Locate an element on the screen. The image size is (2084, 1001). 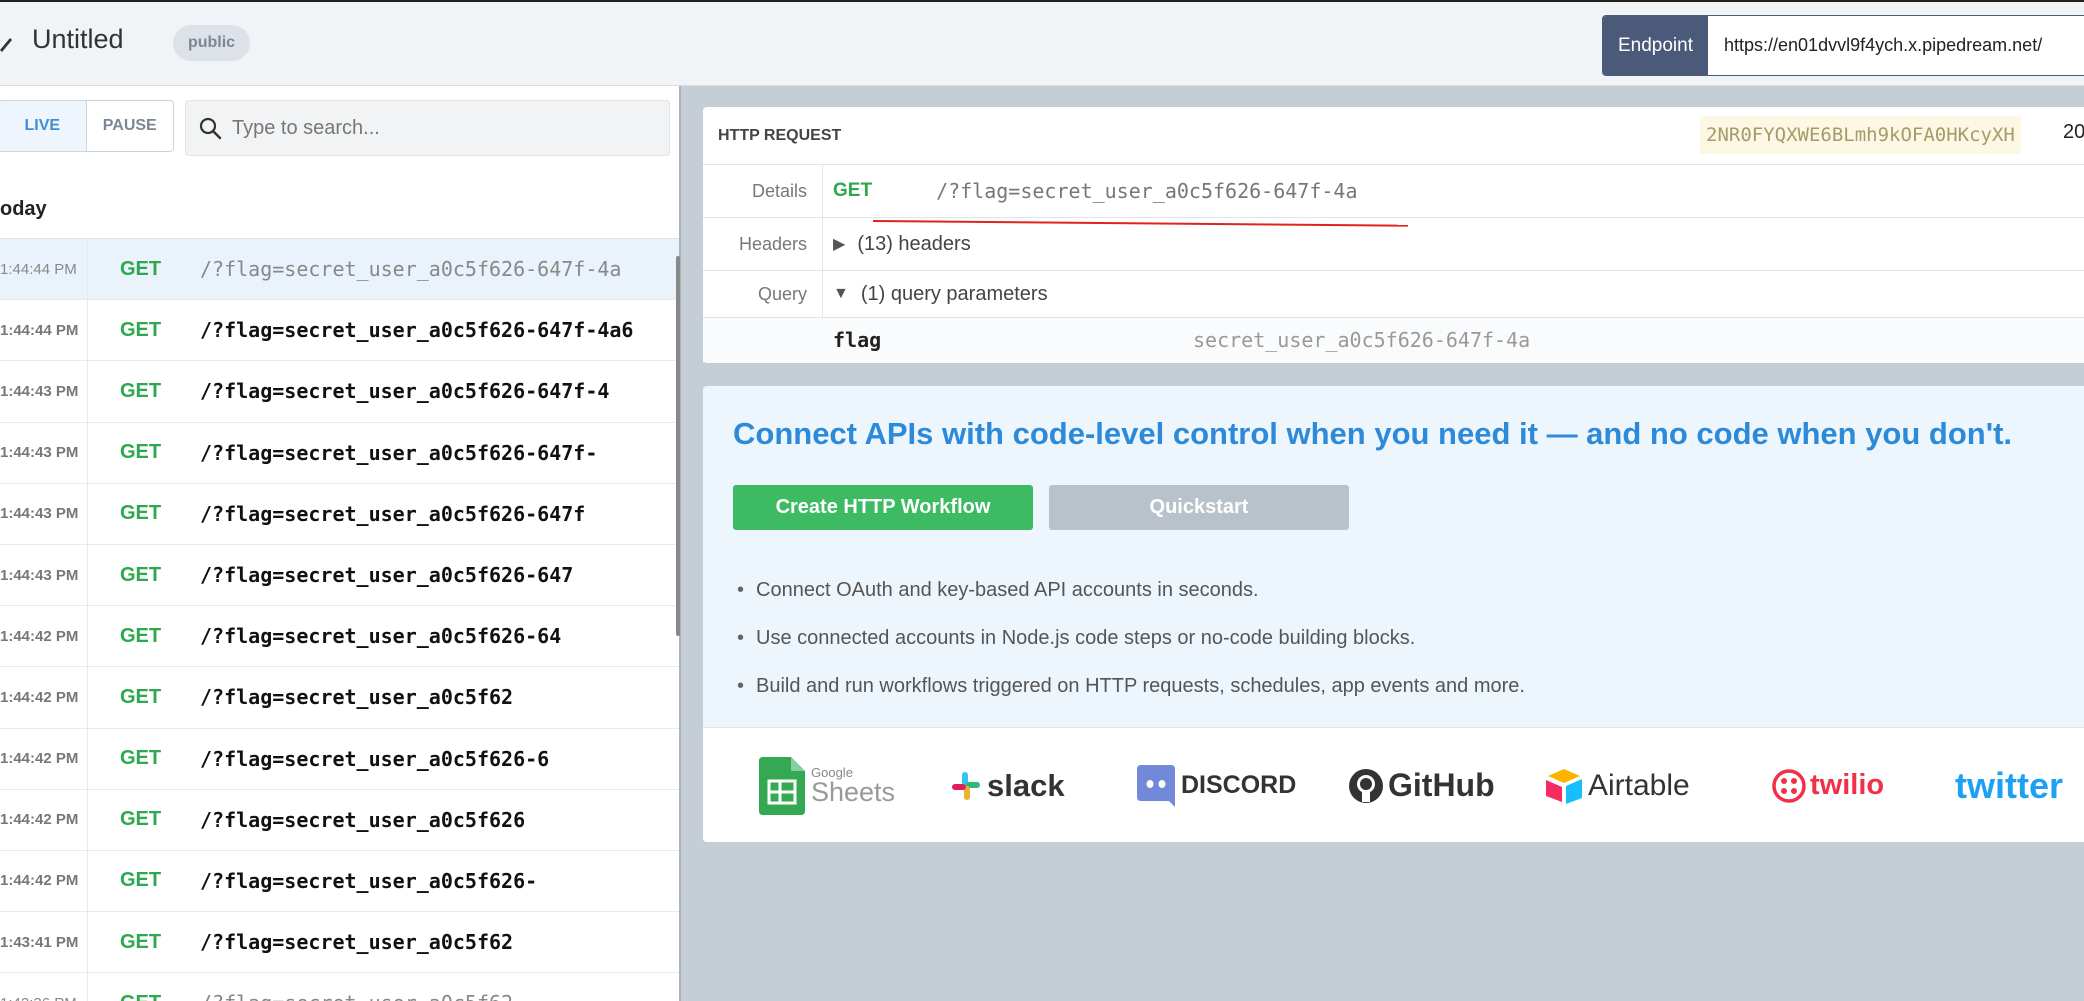
request-time: 1:42:36 PM is located at coordinates (44, 987).